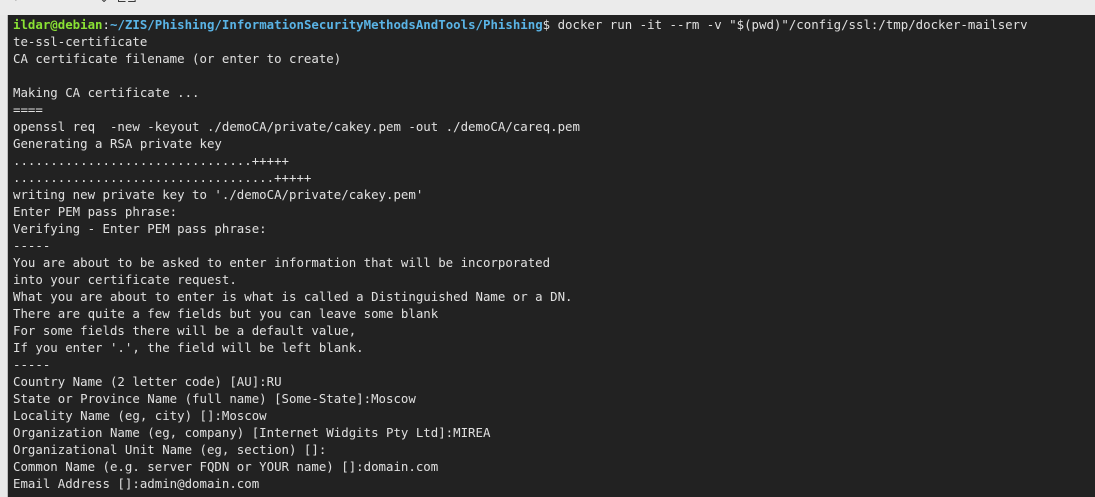  I want to click on output-line: ...................................+++++, so click(162, 177).